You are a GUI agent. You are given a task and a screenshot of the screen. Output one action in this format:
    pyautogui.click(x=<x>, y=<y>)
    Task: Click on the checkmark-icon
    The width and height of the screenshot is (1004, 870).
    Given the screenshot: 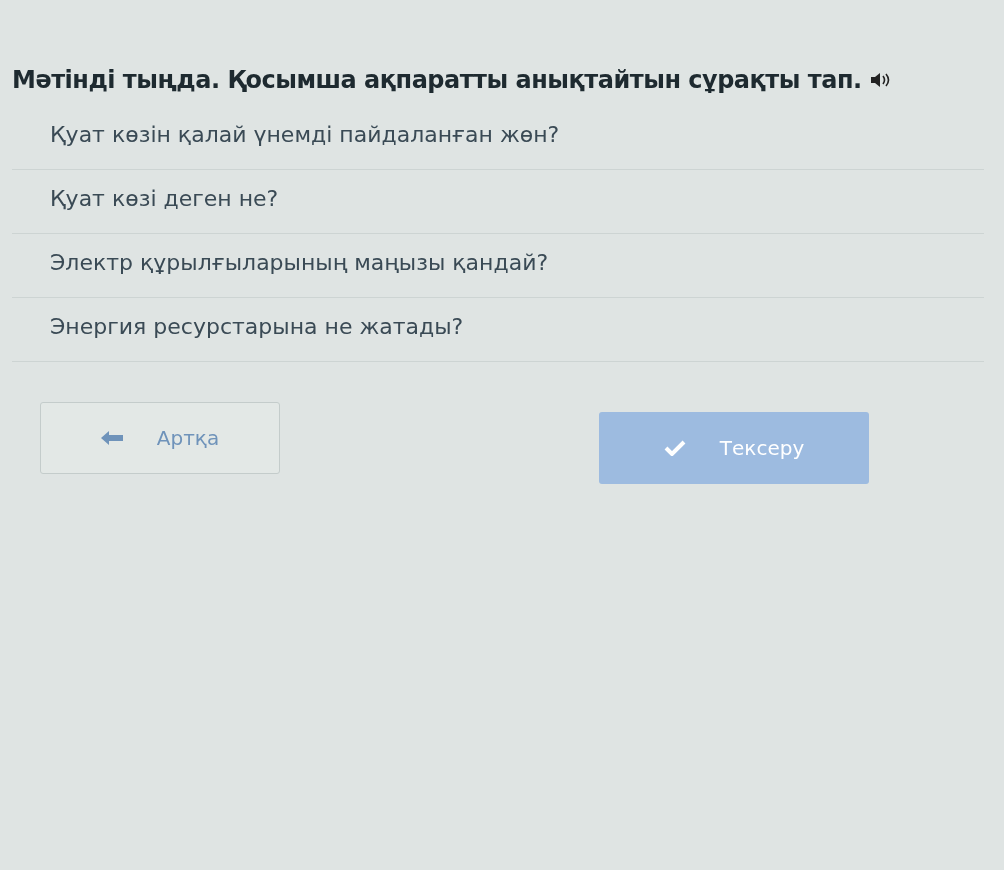 What is the action you would take?
    pyautogui.click(x=674, y=448)
    